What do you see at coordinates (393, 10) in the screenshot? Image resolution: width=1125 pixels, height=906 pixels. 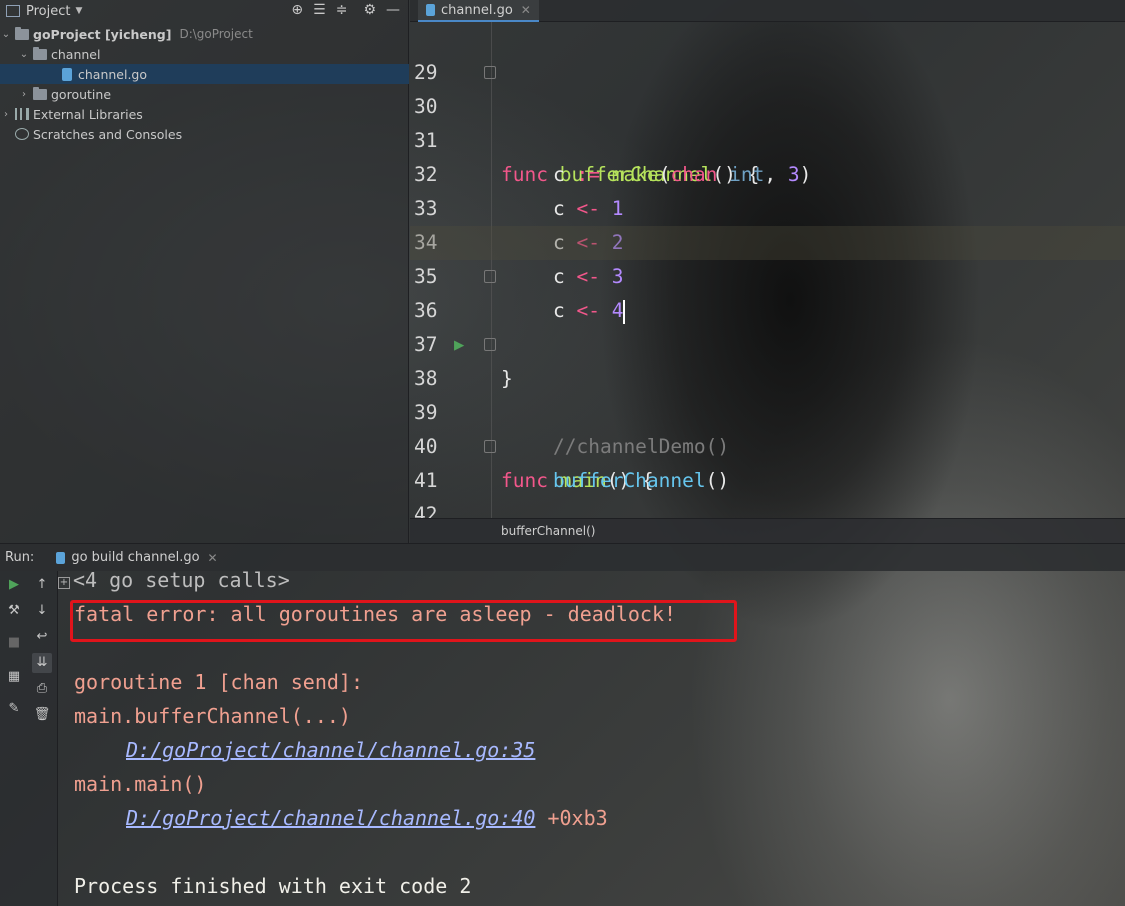 I see `hide-panel-icon: —` at bounding box center [393, 10].